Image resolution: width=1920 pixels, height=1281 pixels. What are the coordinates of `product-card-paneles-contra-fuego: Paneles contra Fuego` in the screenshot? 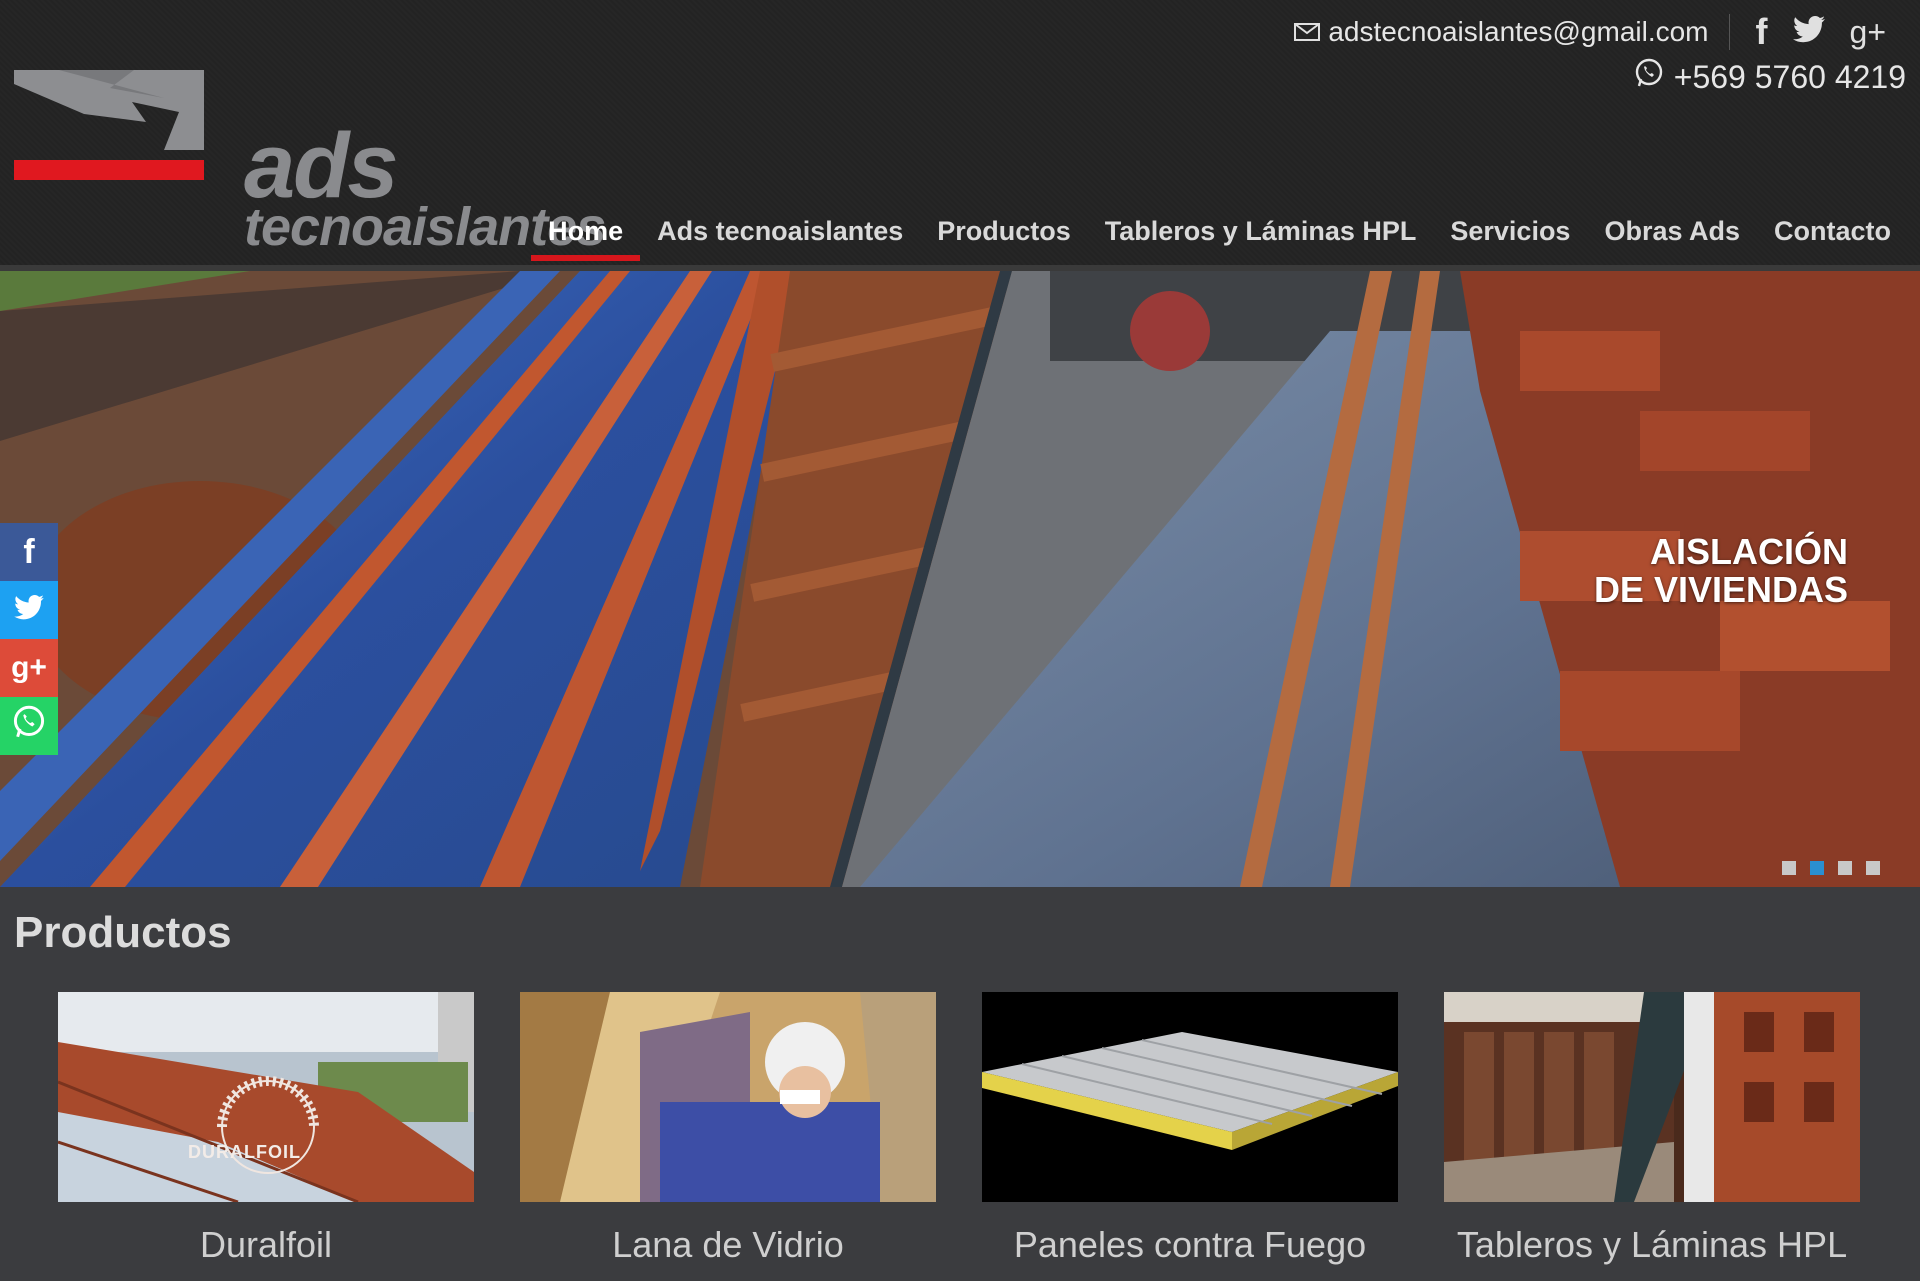 It's located at (1190, 1129).